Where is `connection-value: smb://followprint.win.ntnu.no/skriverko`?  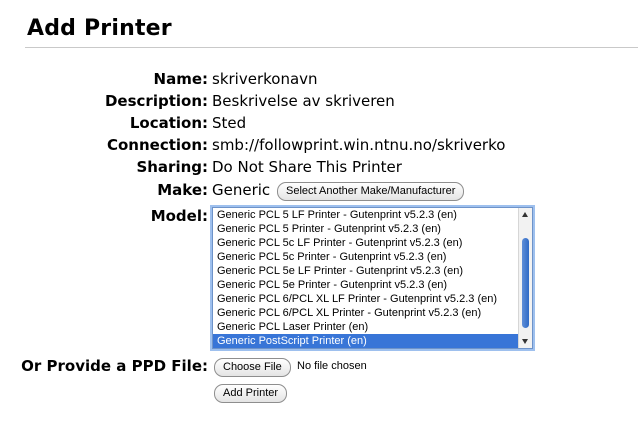
connection-value: smb://followprint.win.ntnu.no/skriverko is located at coordinates (359, 145).